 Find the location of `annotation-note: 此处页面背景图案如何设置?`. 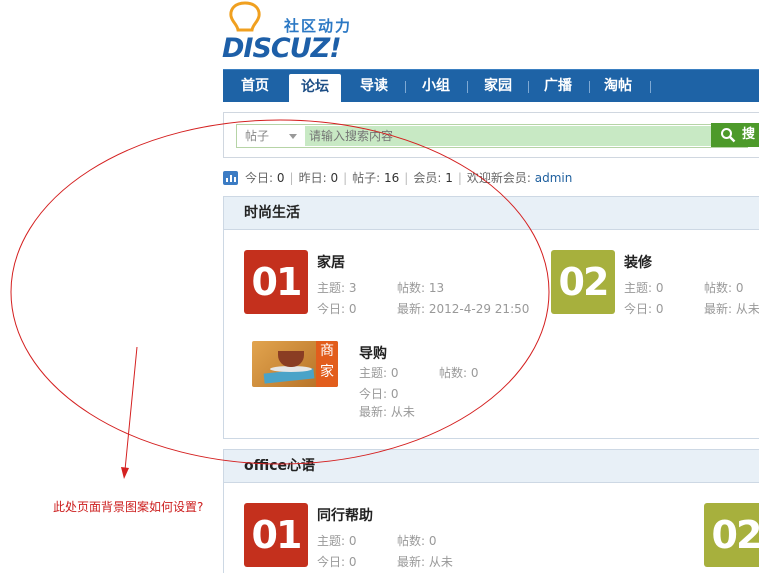

annotation-note: 此处页面背景图案如何设置? is located at coordinates (128, 507).